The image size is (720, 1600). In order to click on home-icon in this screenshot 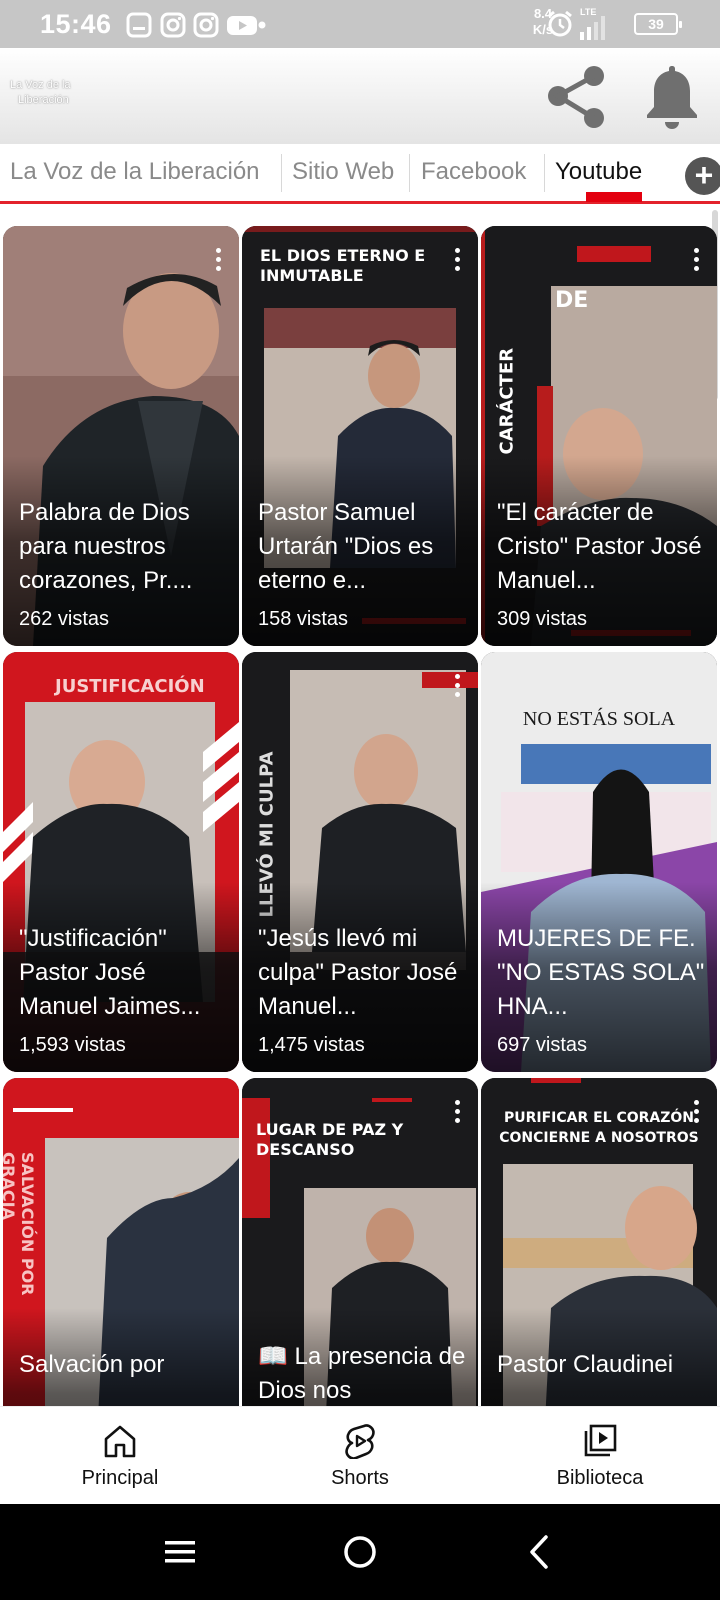, I will do `click(120, 1441)`.